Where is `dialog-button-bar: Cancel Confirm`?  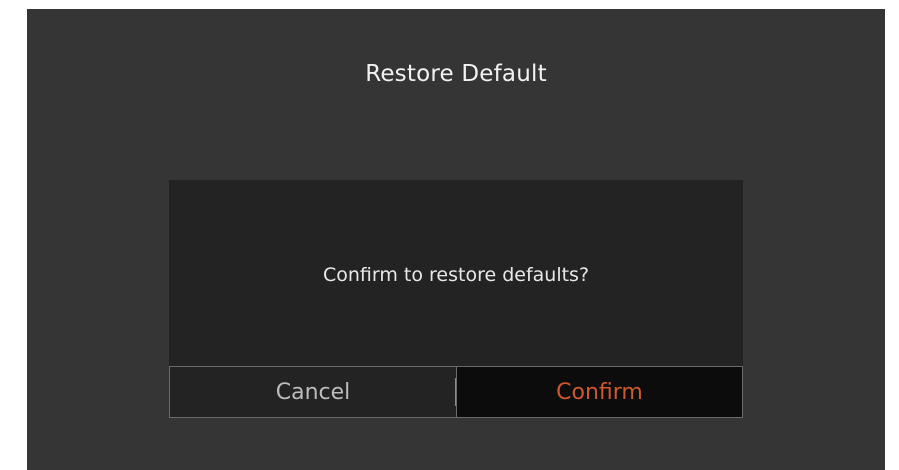
dialog-button-bar: Cancel Confirm is located at coordinates (456, 393).